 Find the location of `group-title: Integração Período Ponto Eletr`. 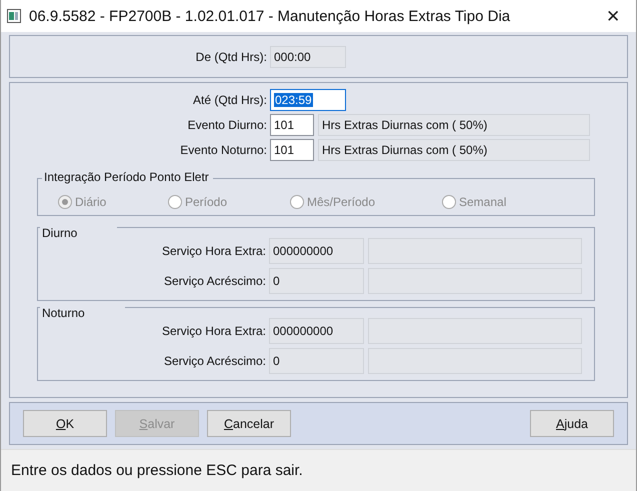

group-title: Integração Período Ponto Eletr is located at coordinates (127, 177).